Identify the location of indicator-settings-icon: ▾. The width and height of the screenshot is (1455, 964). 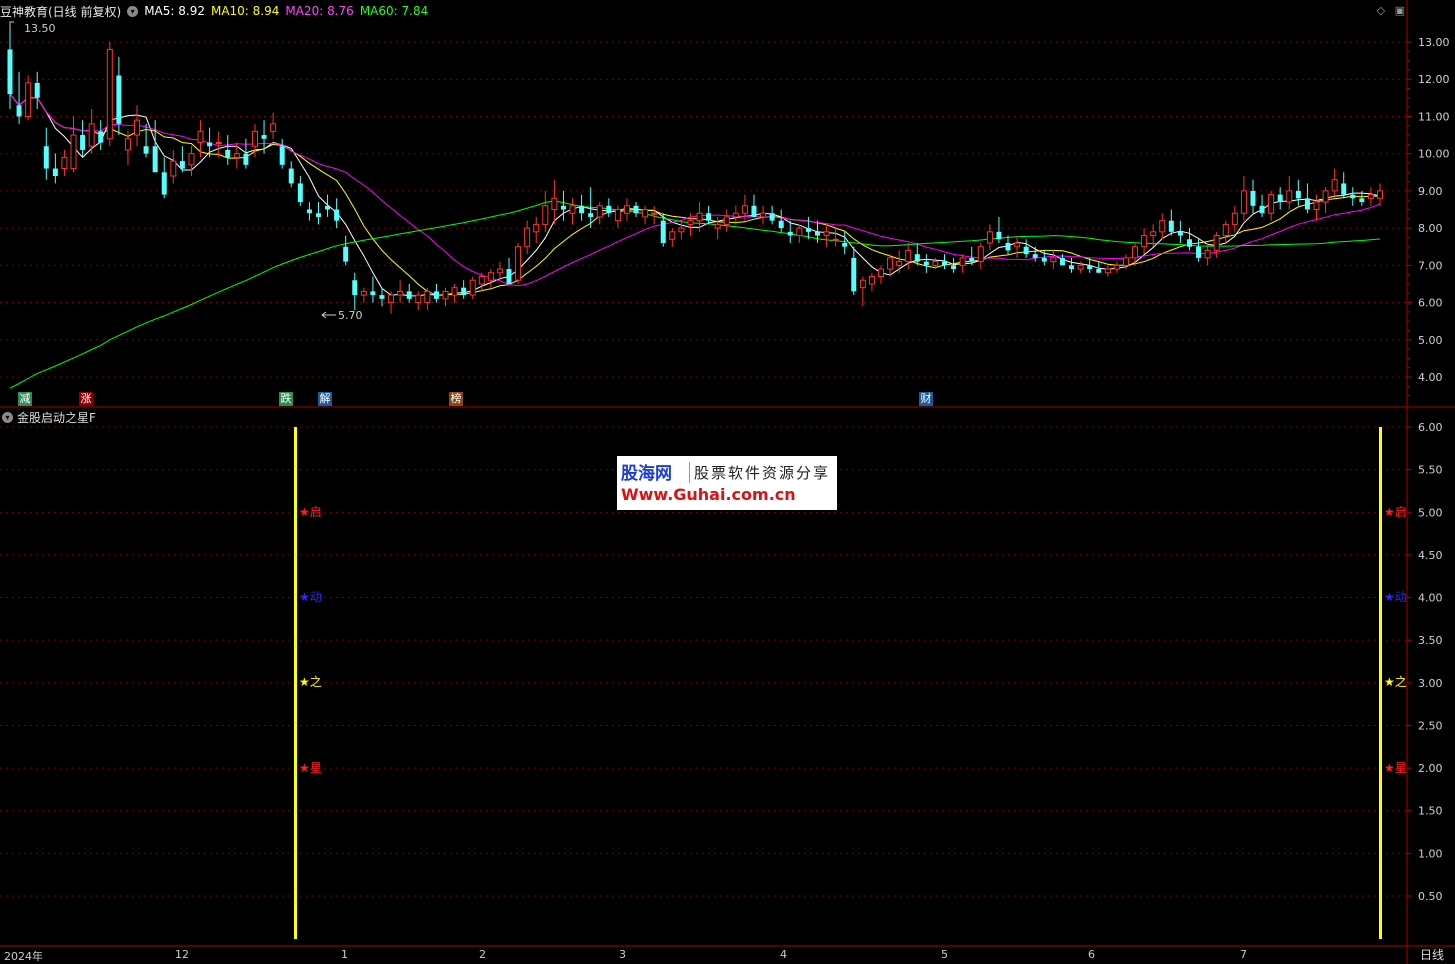
(7, 417).